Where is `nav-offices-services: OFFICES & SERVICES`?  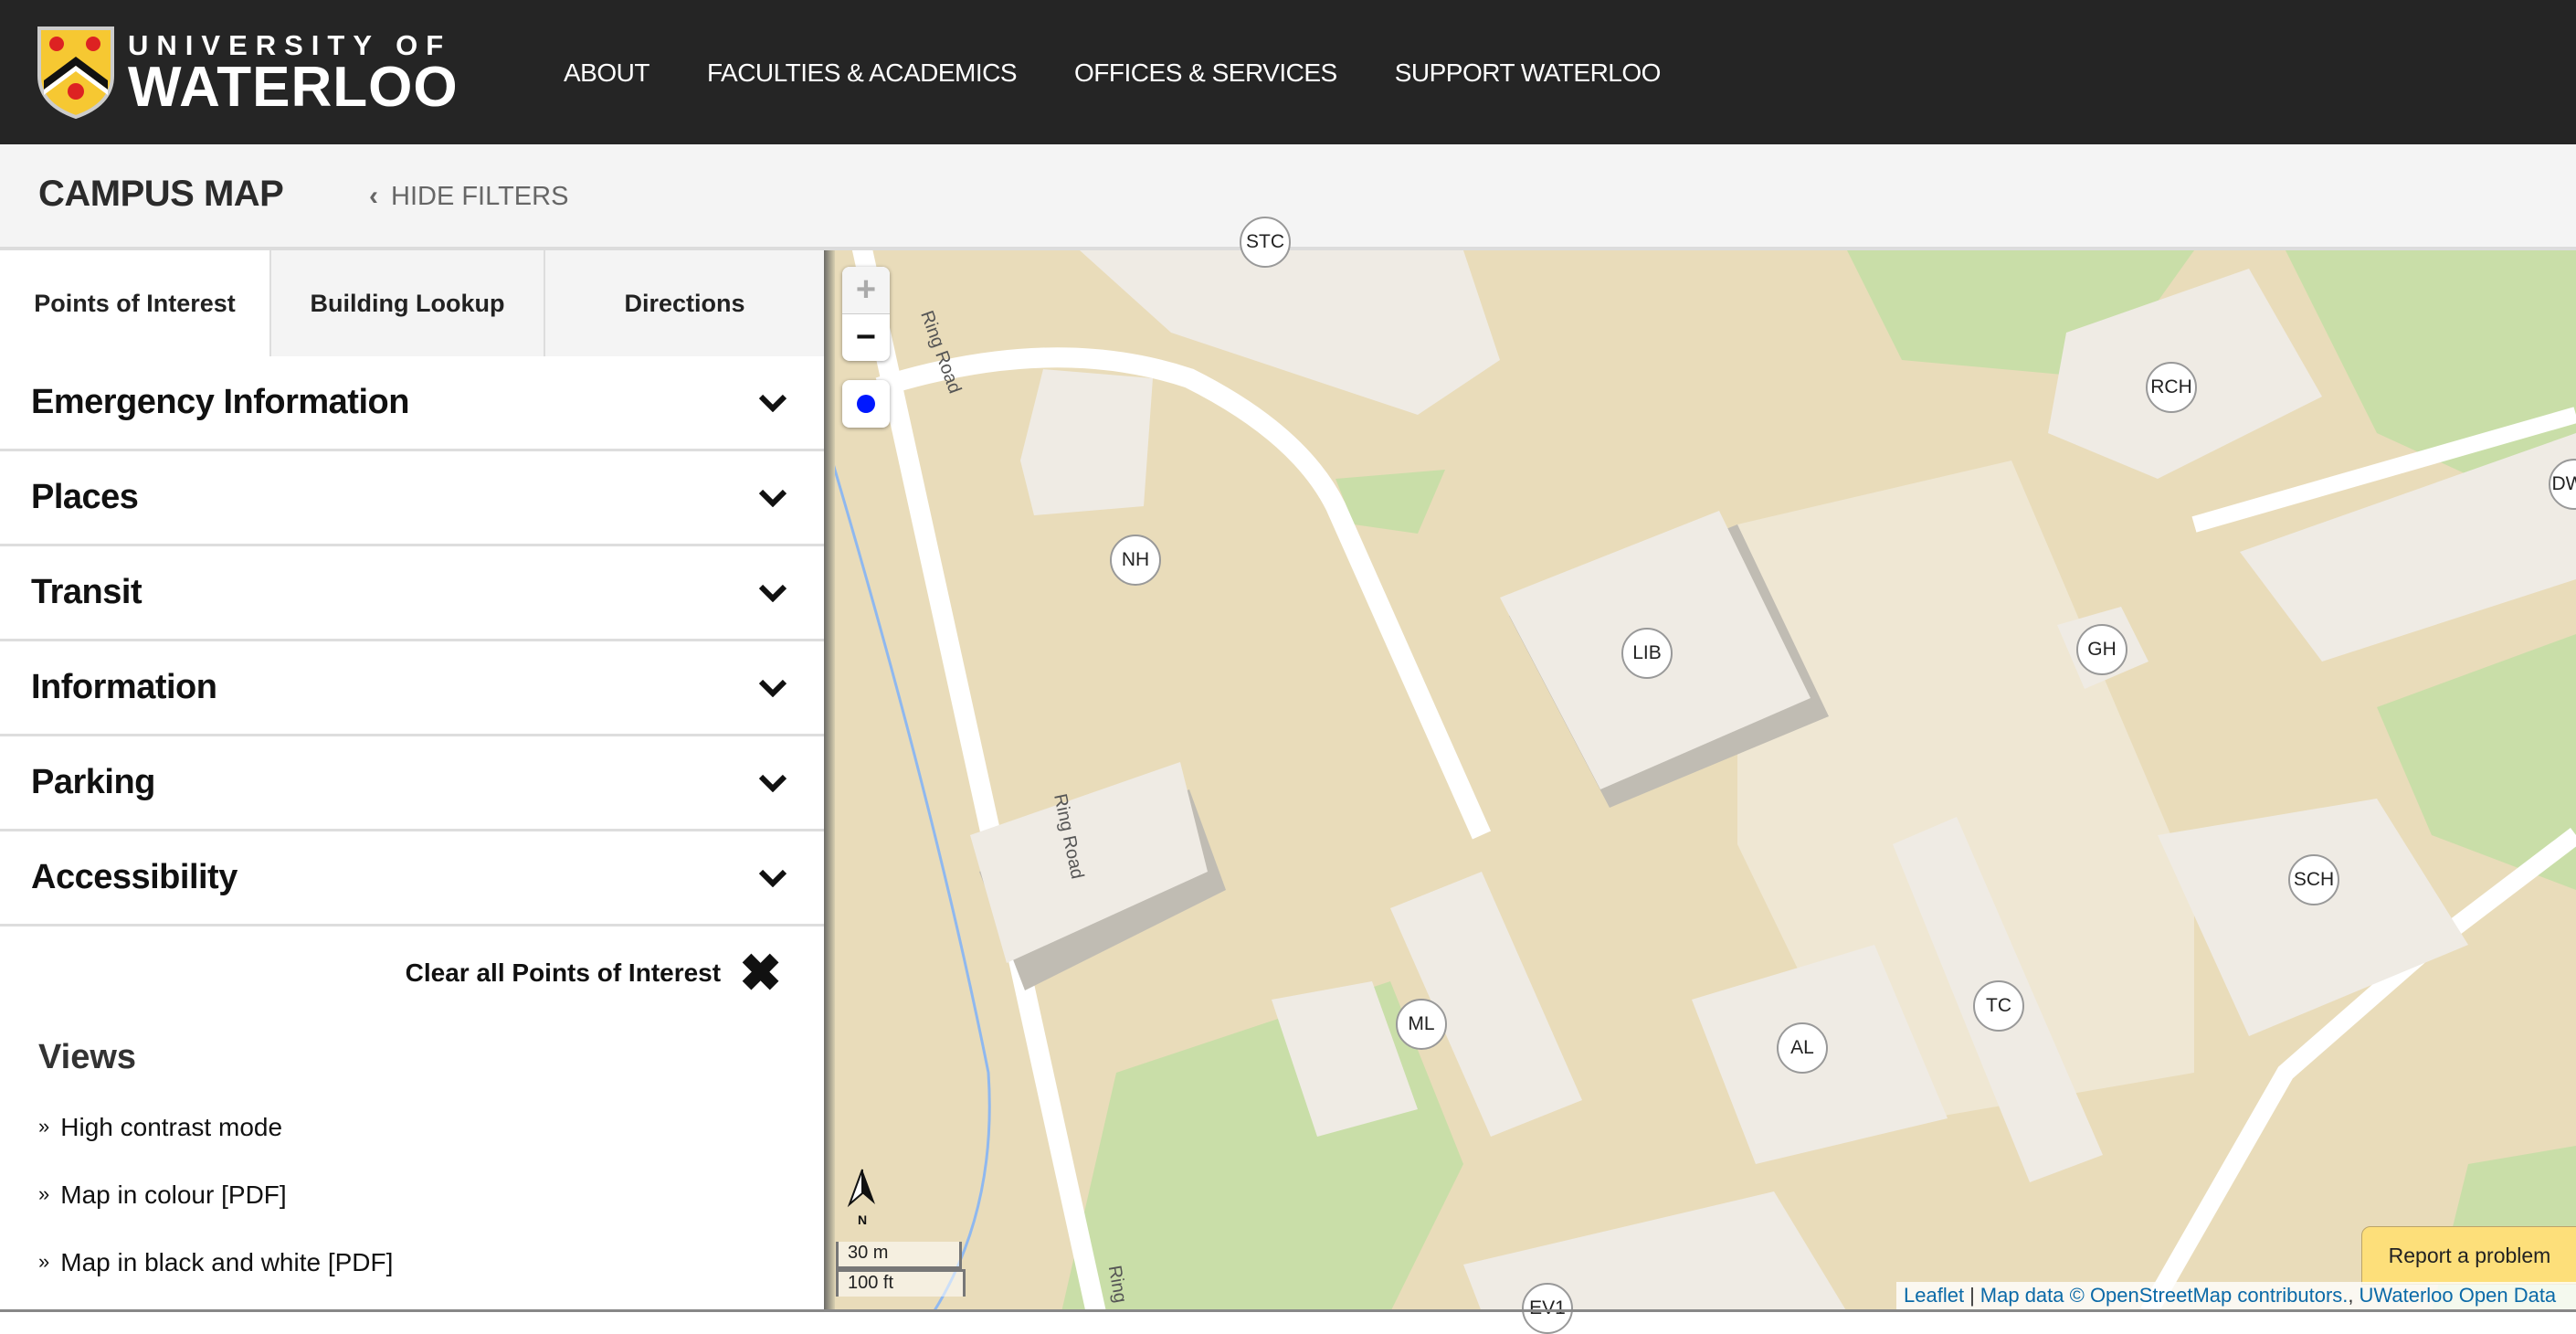
nav-offices-services: OFFICES & SERVICES is located at coordinates (1205, 73).